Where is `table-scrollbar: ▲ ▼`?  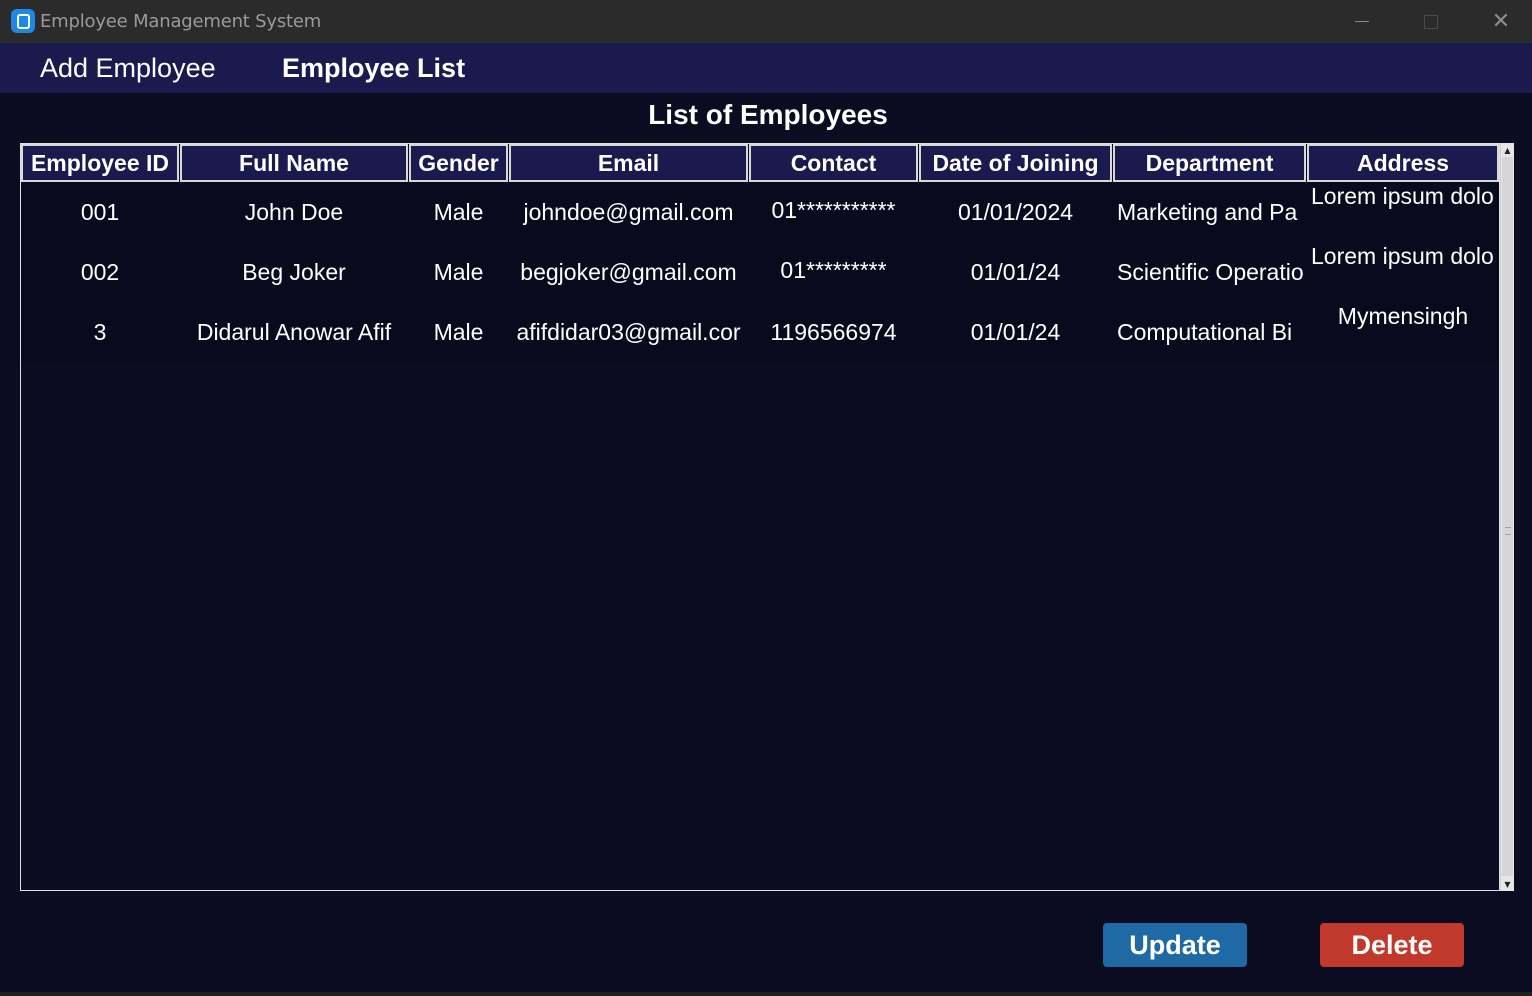 table-scrollbar: ▲ ▼ is located at coordinates (1507, 517).